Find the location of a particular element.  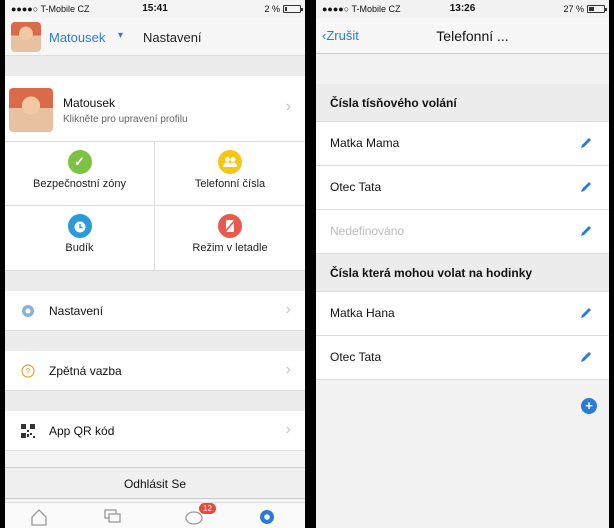

chat-icon is located at coordinates (113, 517).